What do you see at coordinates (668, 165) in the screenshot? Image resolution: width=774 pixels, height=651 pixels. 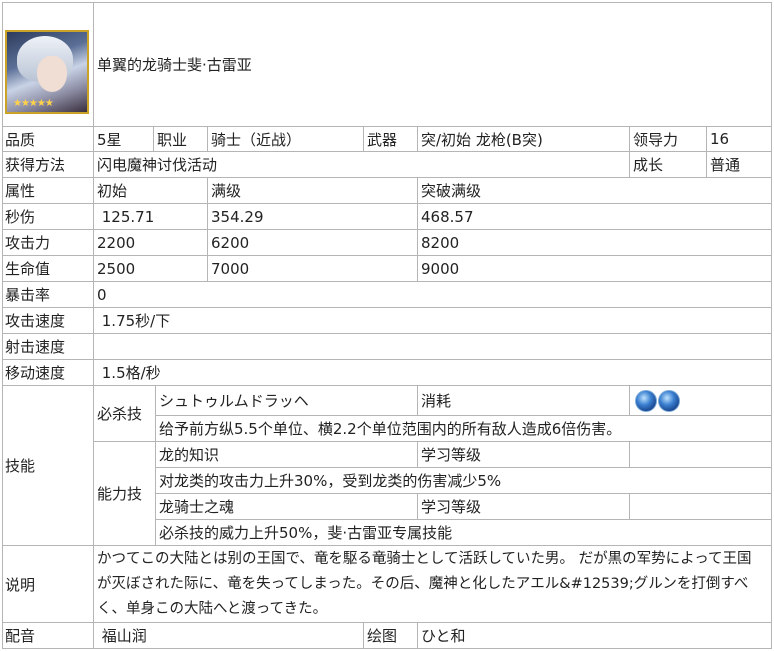 I see `growth-label: 成长` at bounding box center [668, 165].